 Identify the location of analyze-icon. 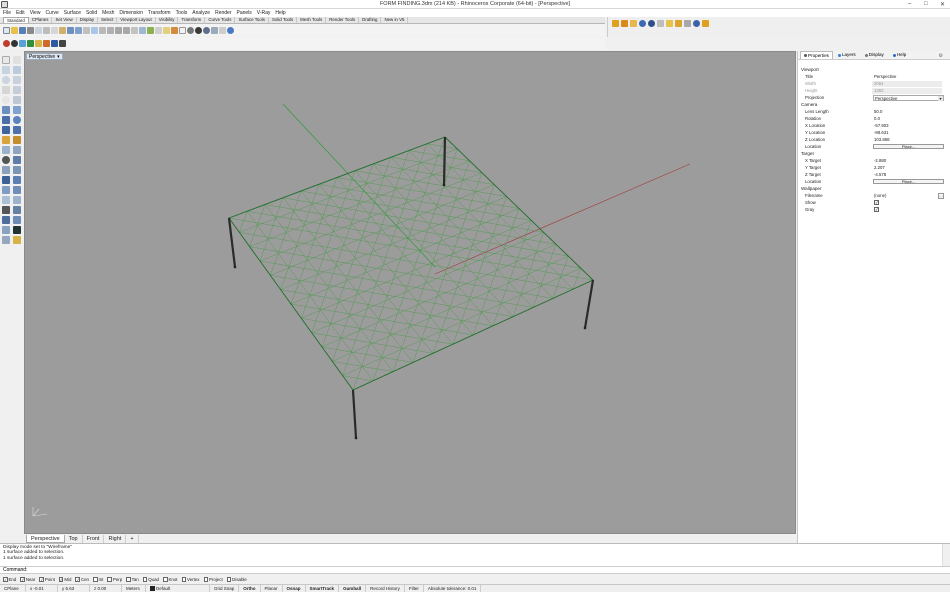
(6, 240).